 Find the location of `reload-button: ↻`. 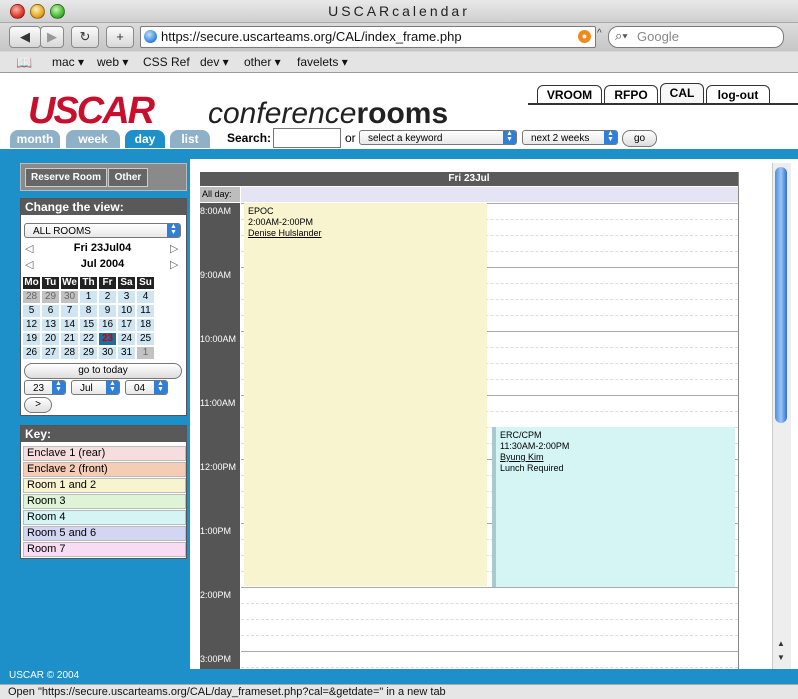

reload-button: ↻ is located at coordinates (85, 37).